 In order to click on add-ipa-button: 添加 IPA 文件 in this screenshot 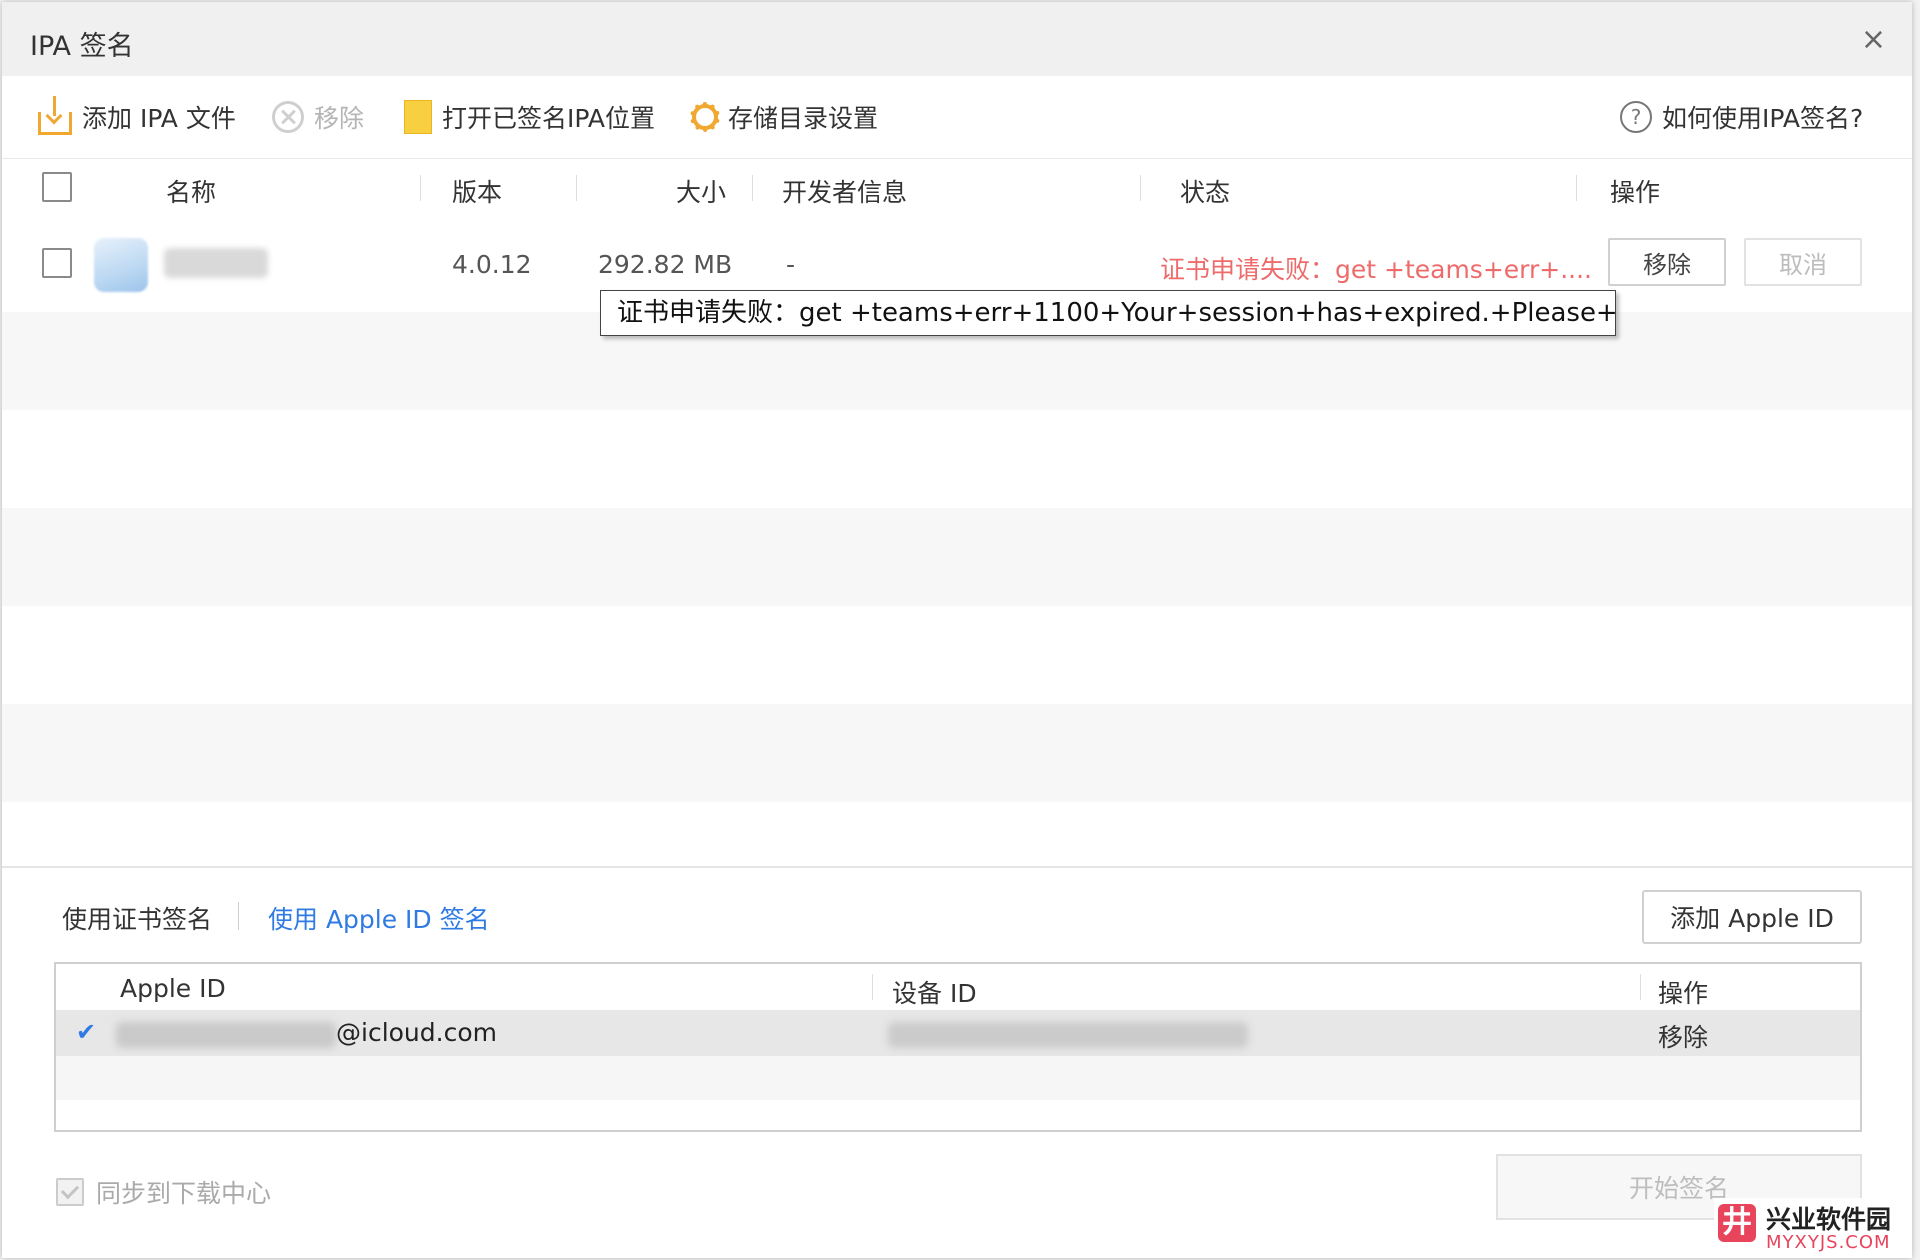, I will do `click(137, 115)`.